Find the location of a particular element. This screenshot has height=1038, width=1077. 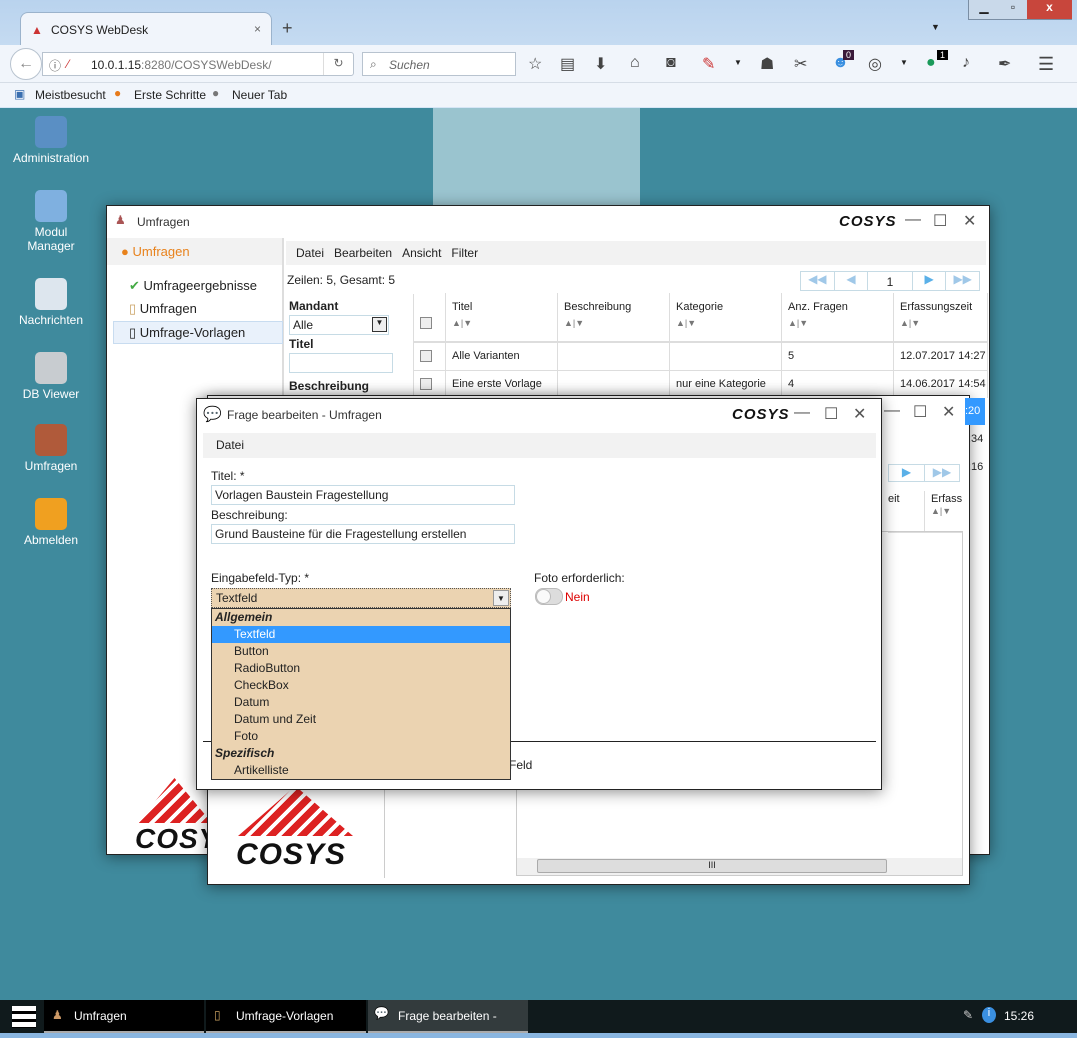

taskbar-item-umfragen: ♟ Umfragen is located at coordinates (124, 1016).